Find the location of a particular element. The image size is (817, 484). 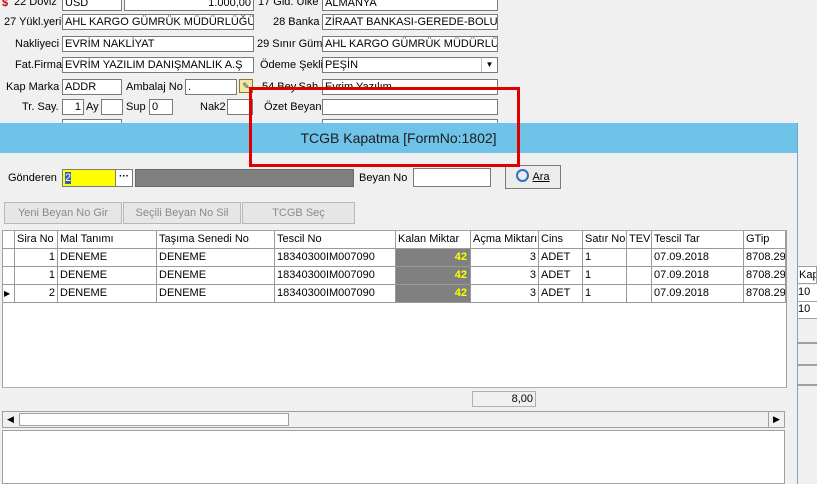

doviz-label: 22 Döviz is located at coordinates (35, 4).